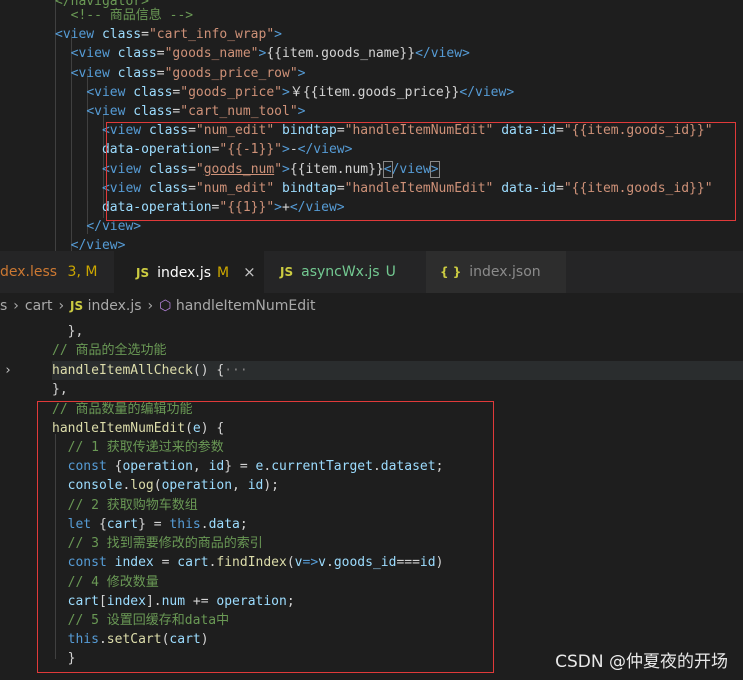  What do you see at coordinates (82, 272) in the screenshot?
I see `tab-status: 3, M` at bounding box center [82, 272].